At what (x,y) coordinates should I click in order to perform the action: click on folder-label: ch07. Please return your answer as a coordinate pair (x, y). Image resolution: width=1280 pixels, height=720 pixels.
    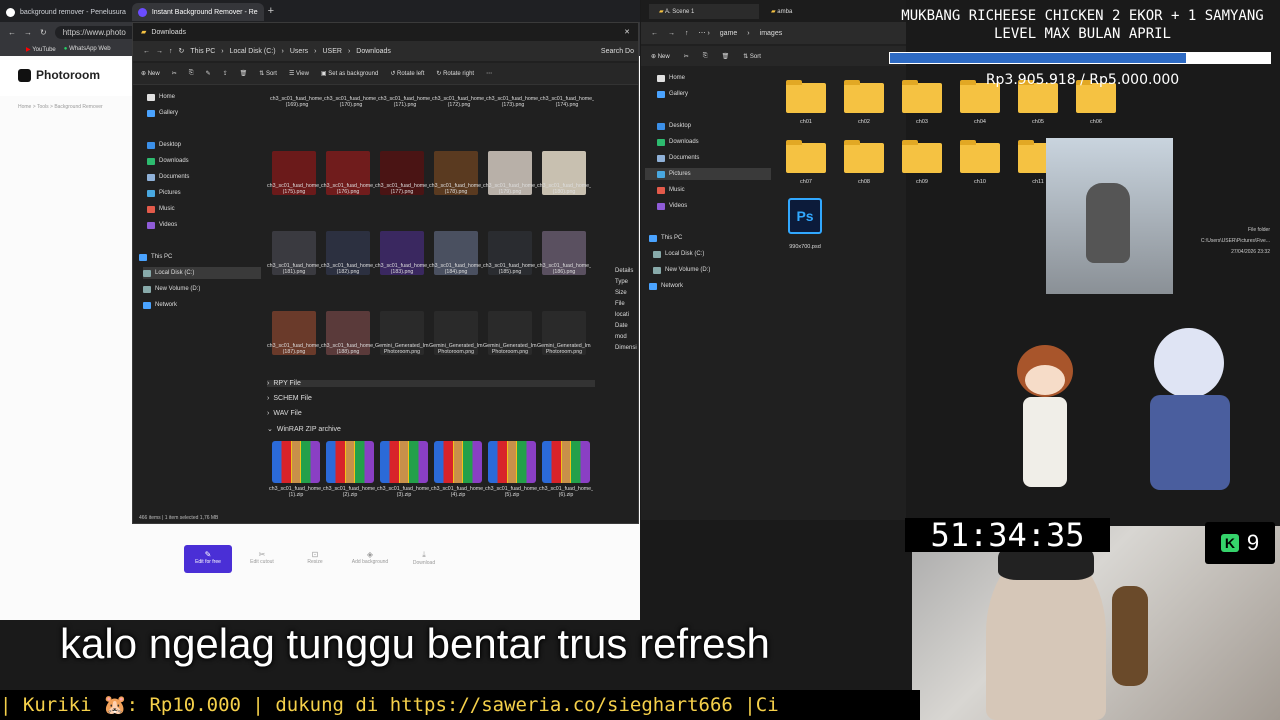
    Looking at the image, I should click on (806, 182).